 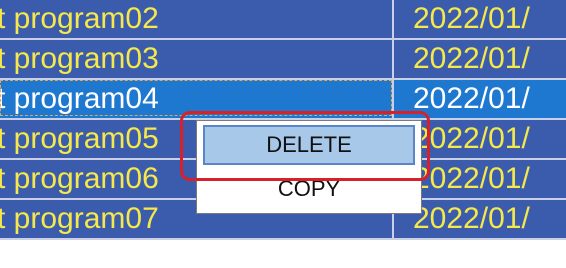 I want to click on program-name-cell: st program02, so click(x=79, y=18).